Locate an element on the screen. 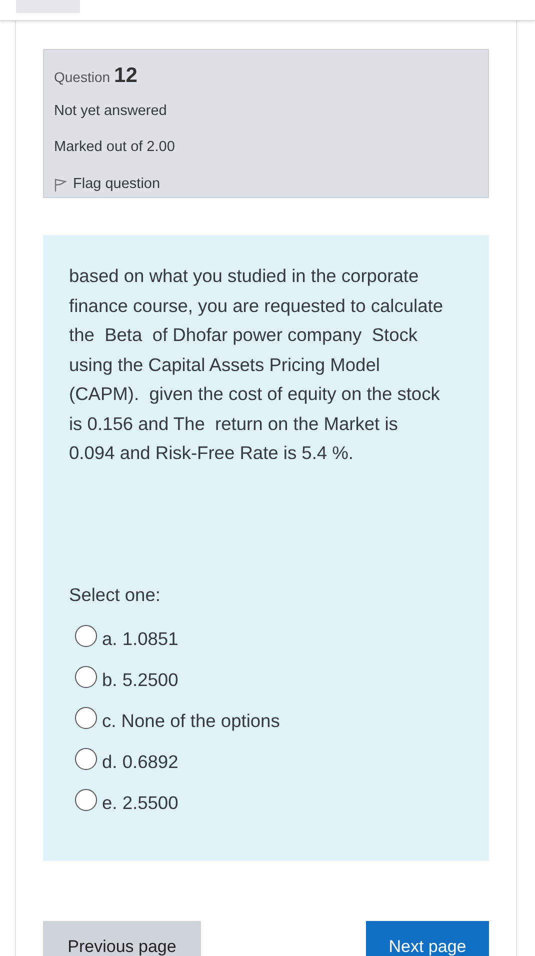  question-label: Question is located at coordinates (82, 77).